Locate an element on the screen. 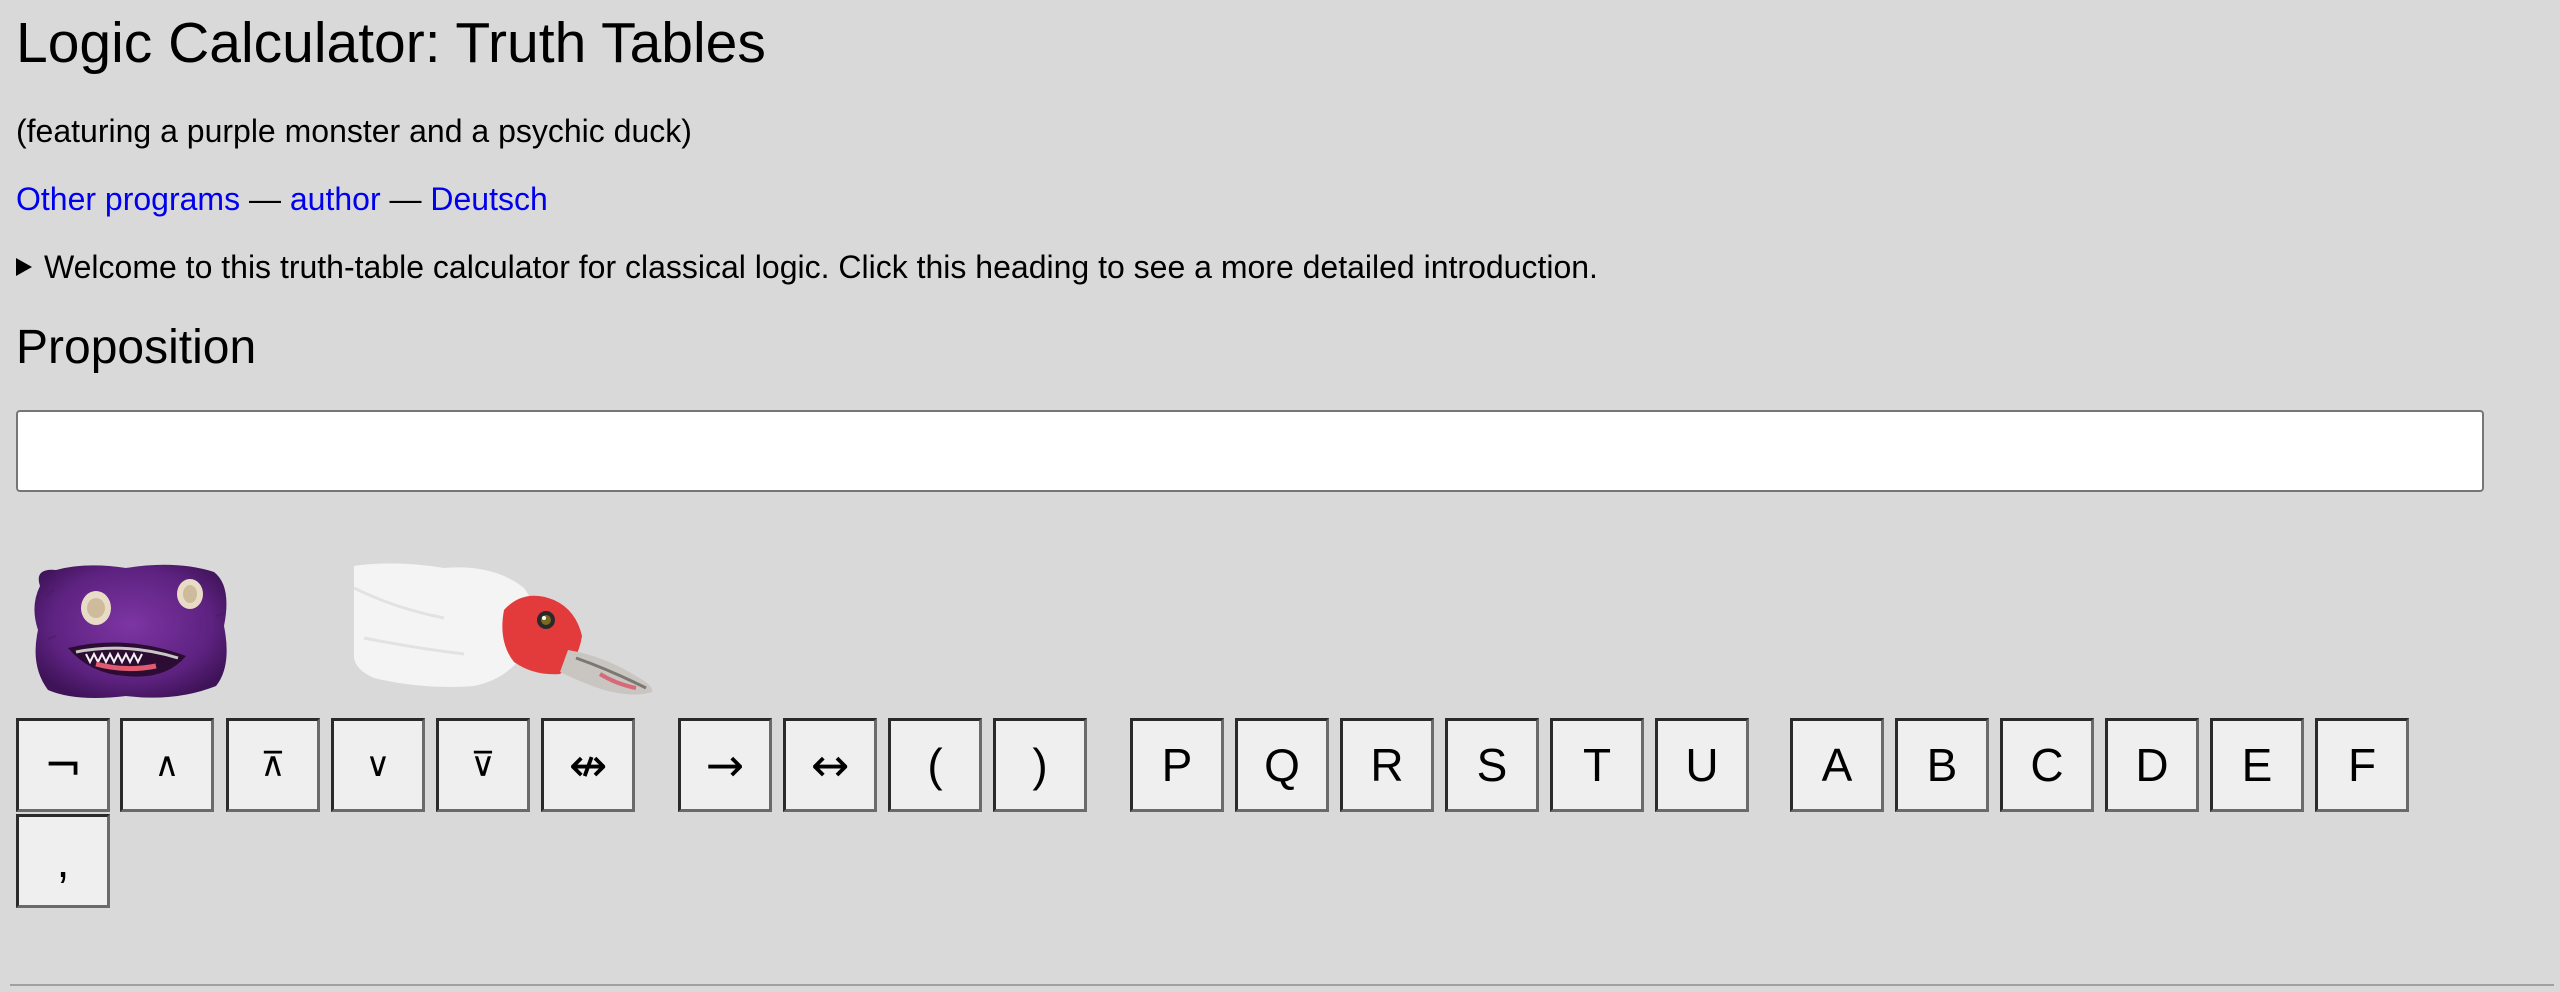  key-var-p: P is located at coordinates (1177, 765).